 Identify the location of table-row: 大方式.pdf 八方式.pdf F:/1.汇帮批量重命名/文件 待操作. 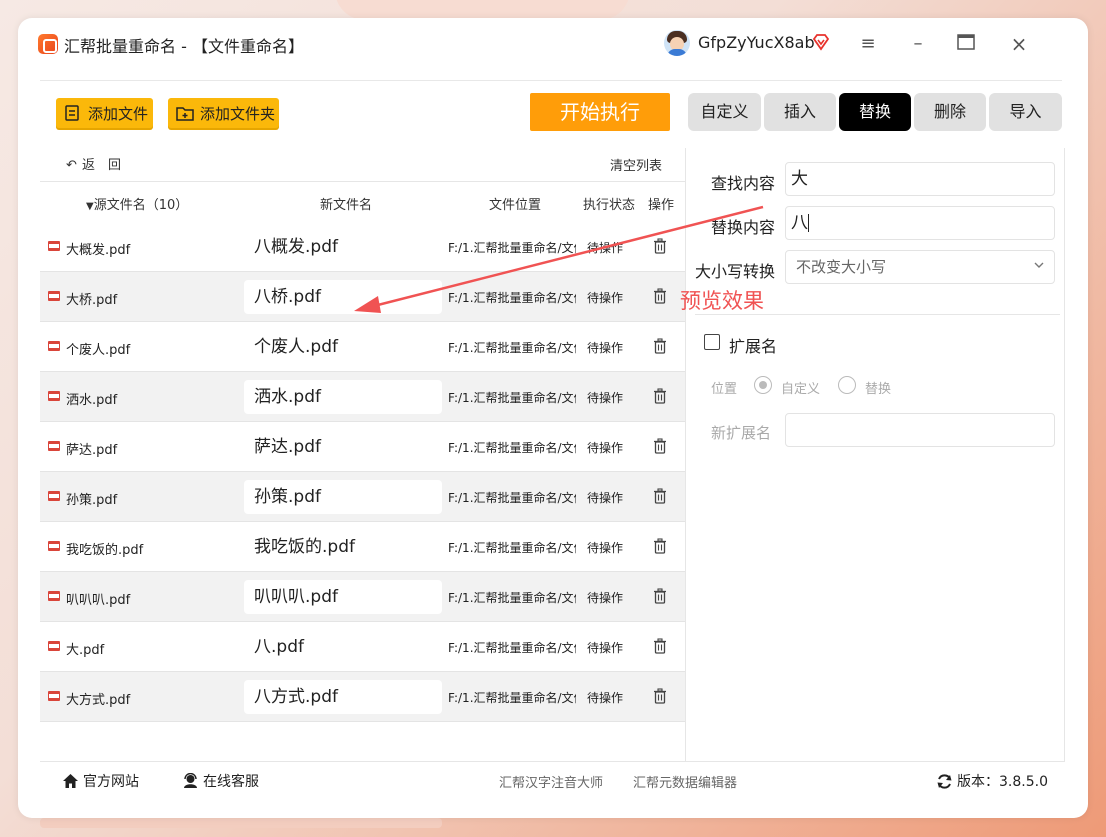
(362, 697).